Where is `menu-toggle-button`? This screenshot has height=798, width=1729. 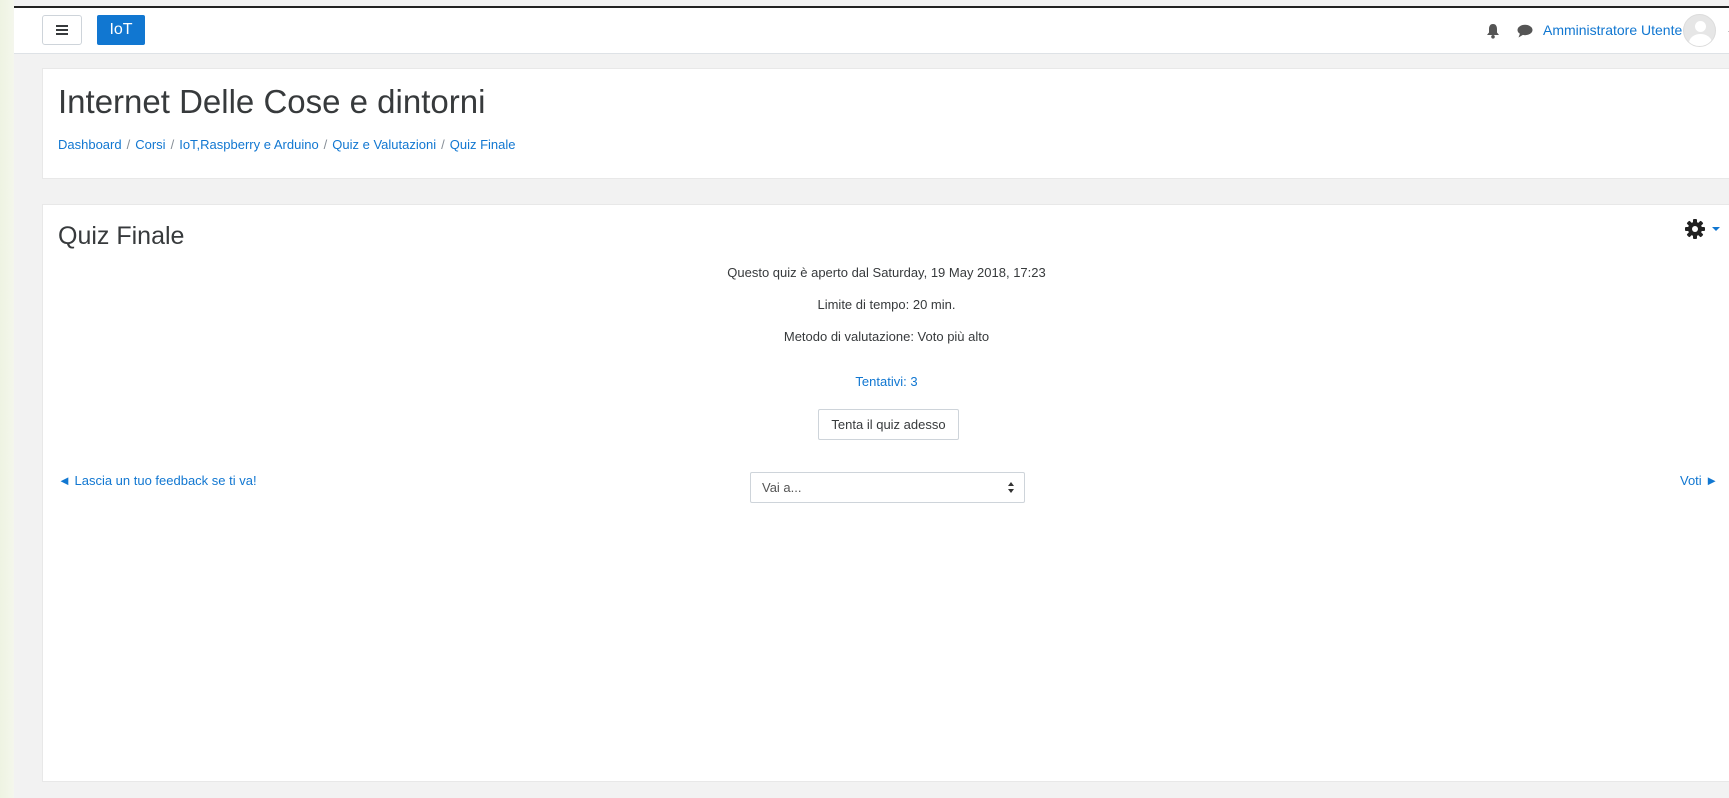
menu-toggle-button is located at coordinates (62, 30).